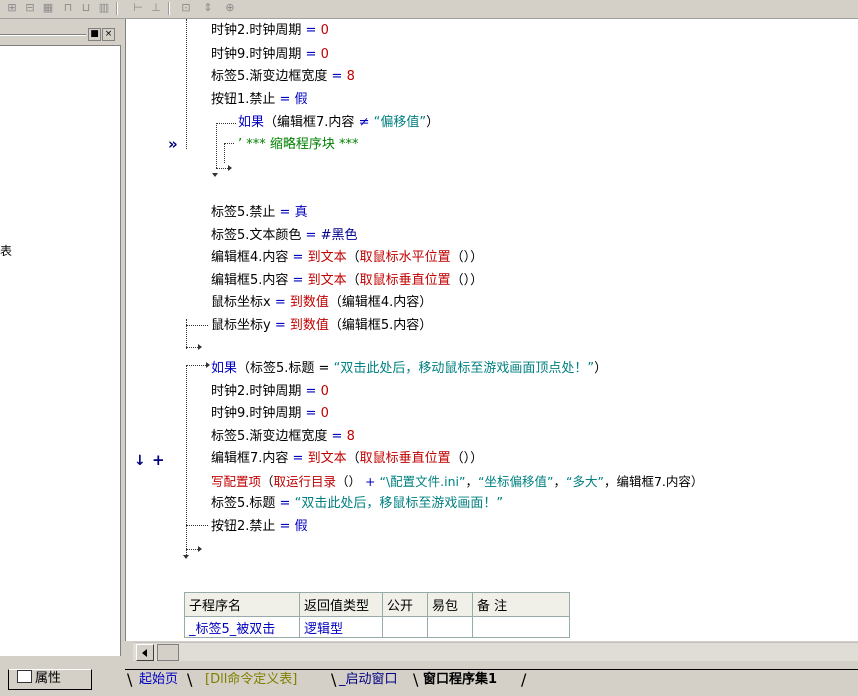  What do you see at coordinates (48, 8) in the screenshot?
I see `align-right-icon: ▦` at bounding box center [48, 8].